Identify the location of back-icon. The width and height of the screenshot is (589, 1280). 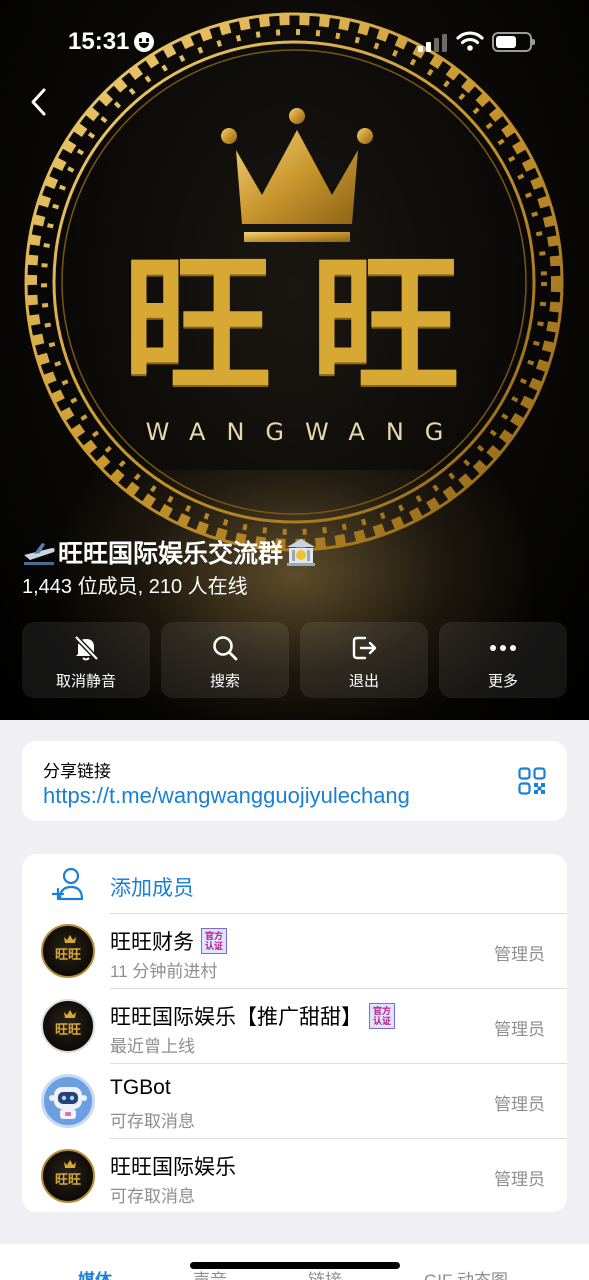
(41, 102).